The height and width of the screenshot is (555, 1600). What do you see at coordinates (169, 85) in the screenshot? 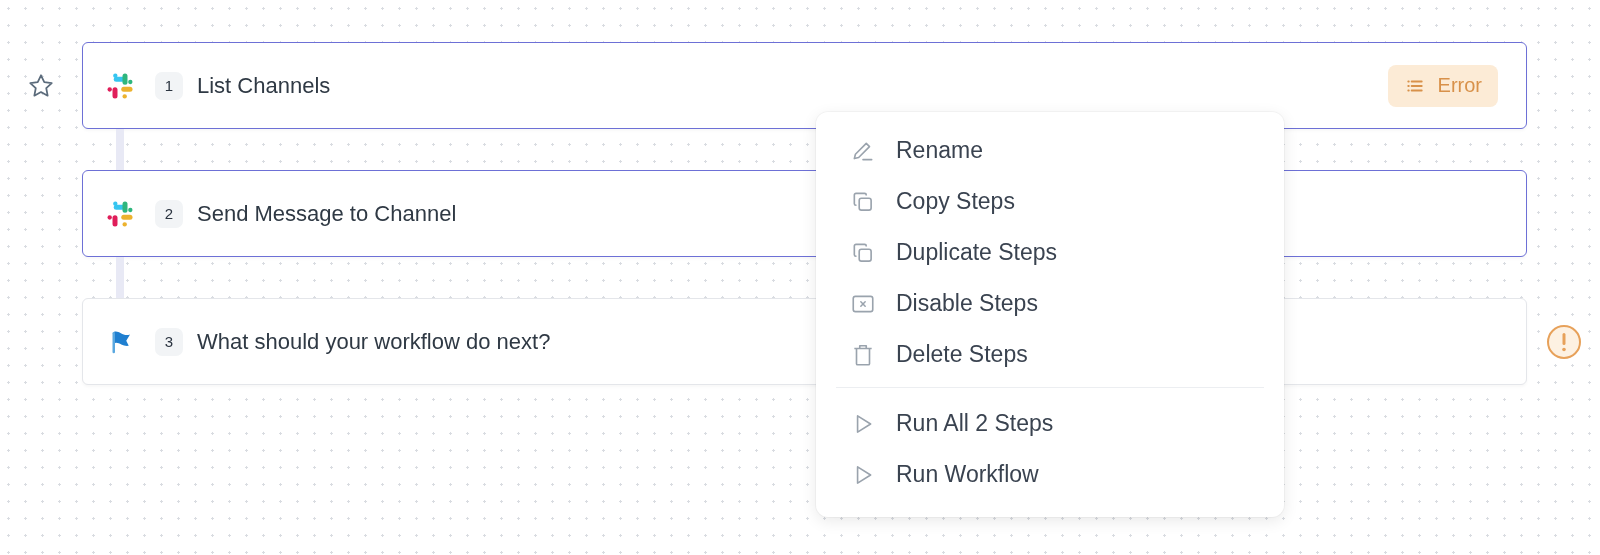
I see `step-number: 1` at bounding box center [169, 85].